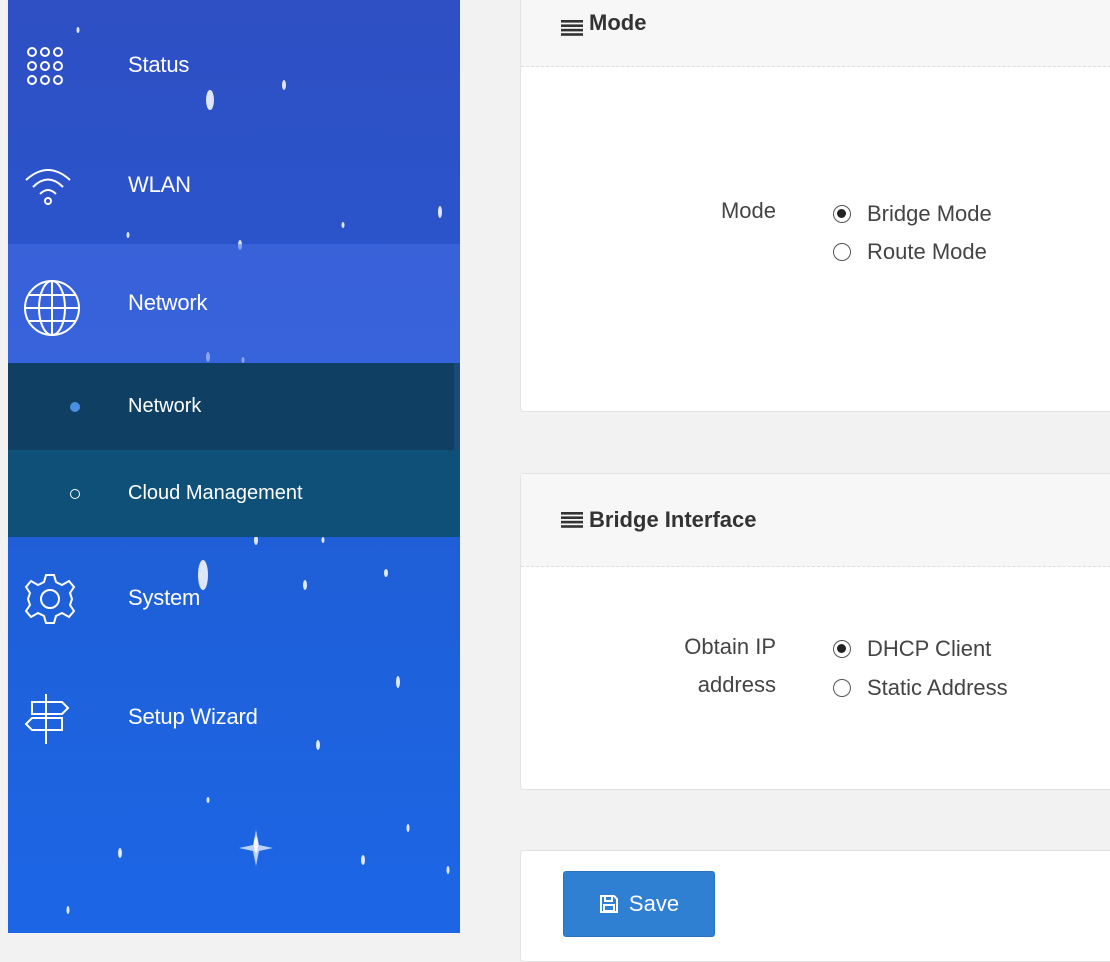 The height and width of the screenshot is (962, 1110). I want to click on panel-header: Bridge Interface, so click(815, 520).